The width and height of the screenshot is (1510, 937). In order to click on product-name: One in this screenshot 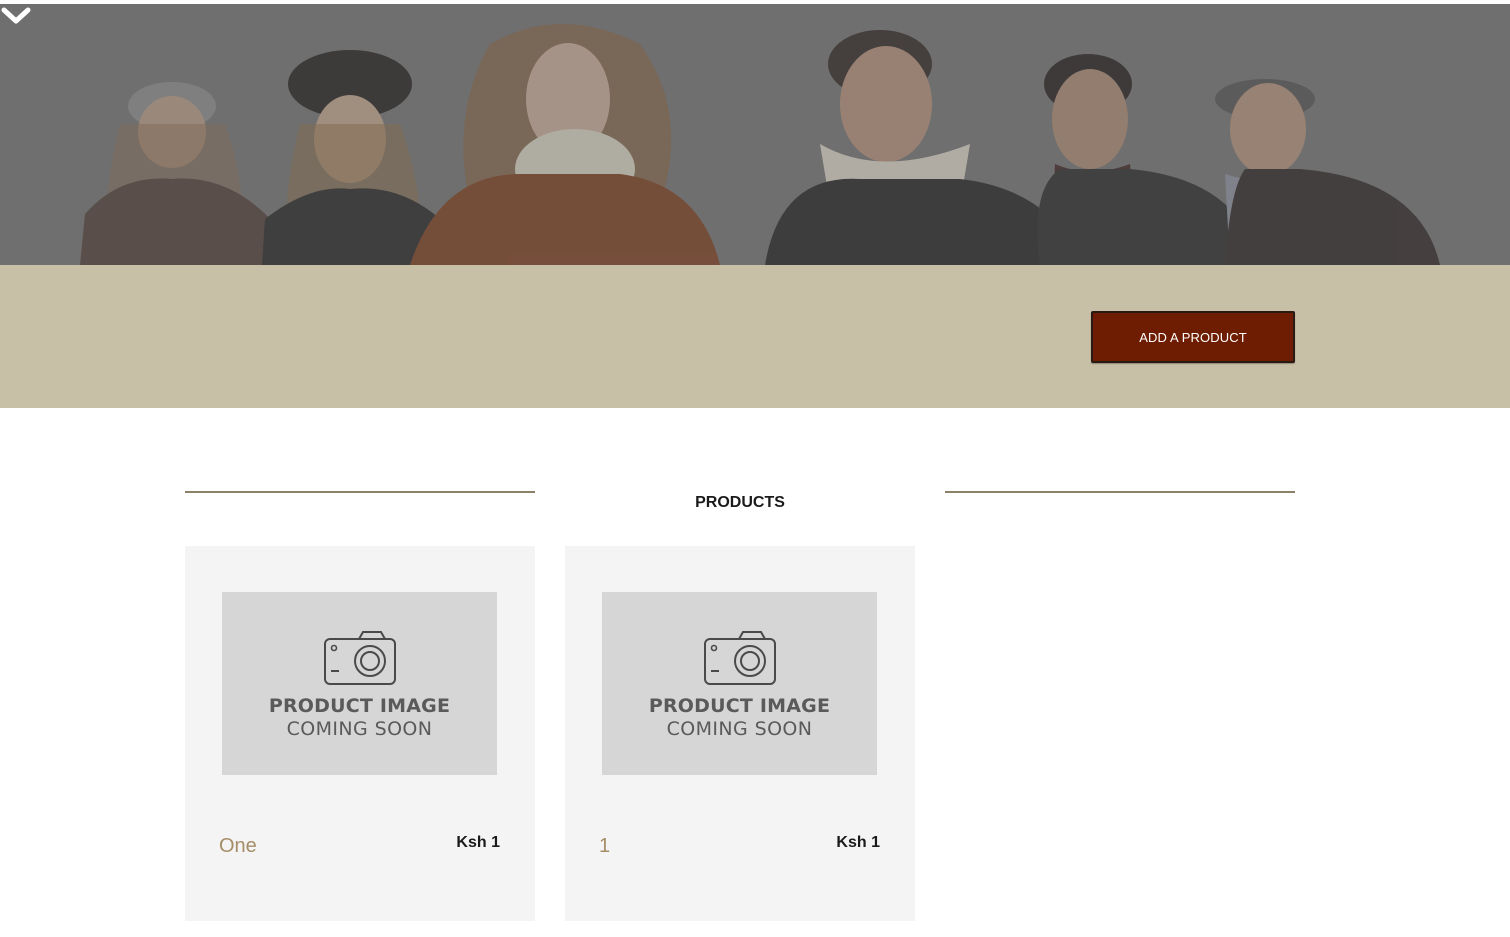, I will do `click(238, 846)`.